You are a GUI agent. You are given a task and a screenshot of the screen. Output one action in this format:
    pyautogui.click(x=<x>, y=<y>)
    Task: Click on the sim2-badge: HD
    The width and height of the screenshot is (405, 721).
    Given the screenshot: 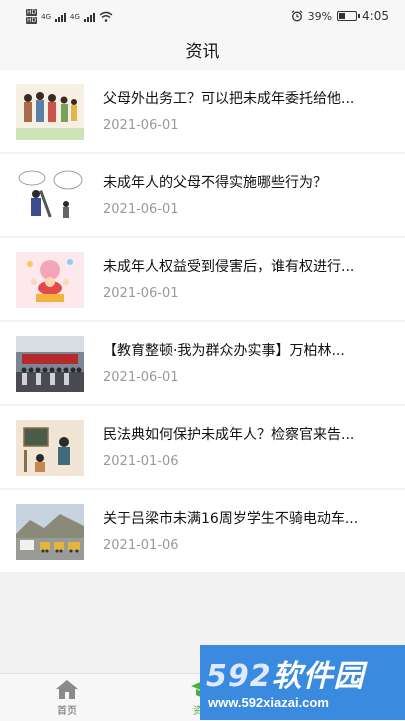 What is the action you would take?
    pyautogui.click(x=32, y=20)
    